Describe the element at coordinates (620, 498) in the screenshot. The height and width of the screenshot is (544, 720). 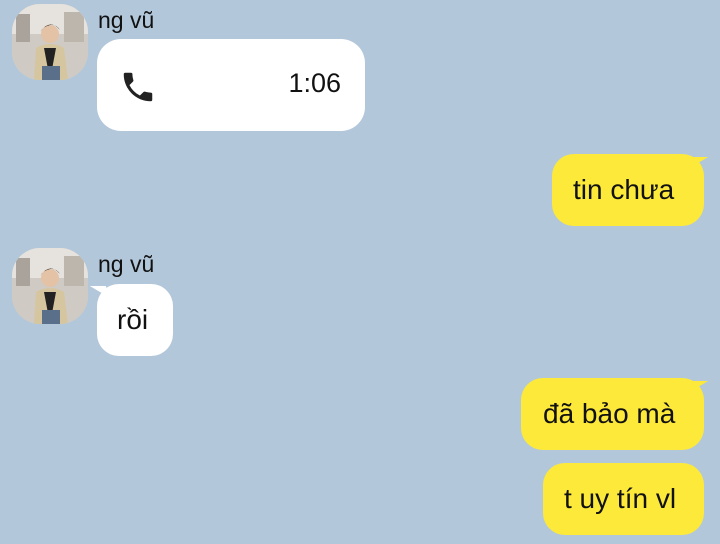
I see `message-text: t uy tín vl` at that location.